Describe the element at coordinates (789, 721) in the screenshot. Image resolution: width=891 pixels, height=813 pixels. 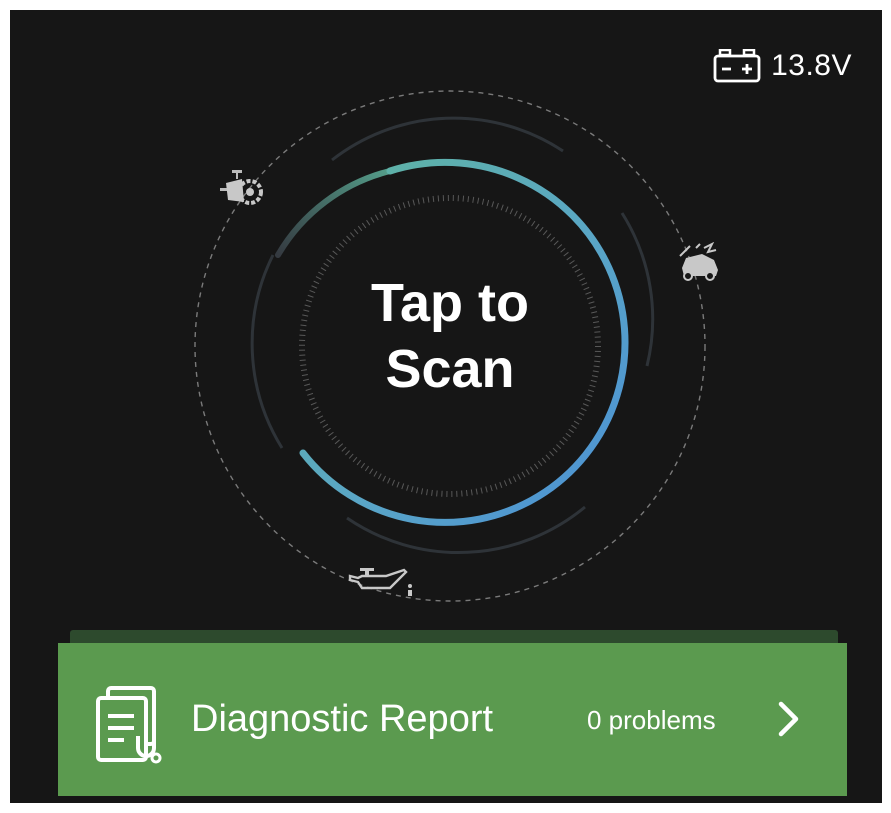
I see `chevron-right-icon` at that location.